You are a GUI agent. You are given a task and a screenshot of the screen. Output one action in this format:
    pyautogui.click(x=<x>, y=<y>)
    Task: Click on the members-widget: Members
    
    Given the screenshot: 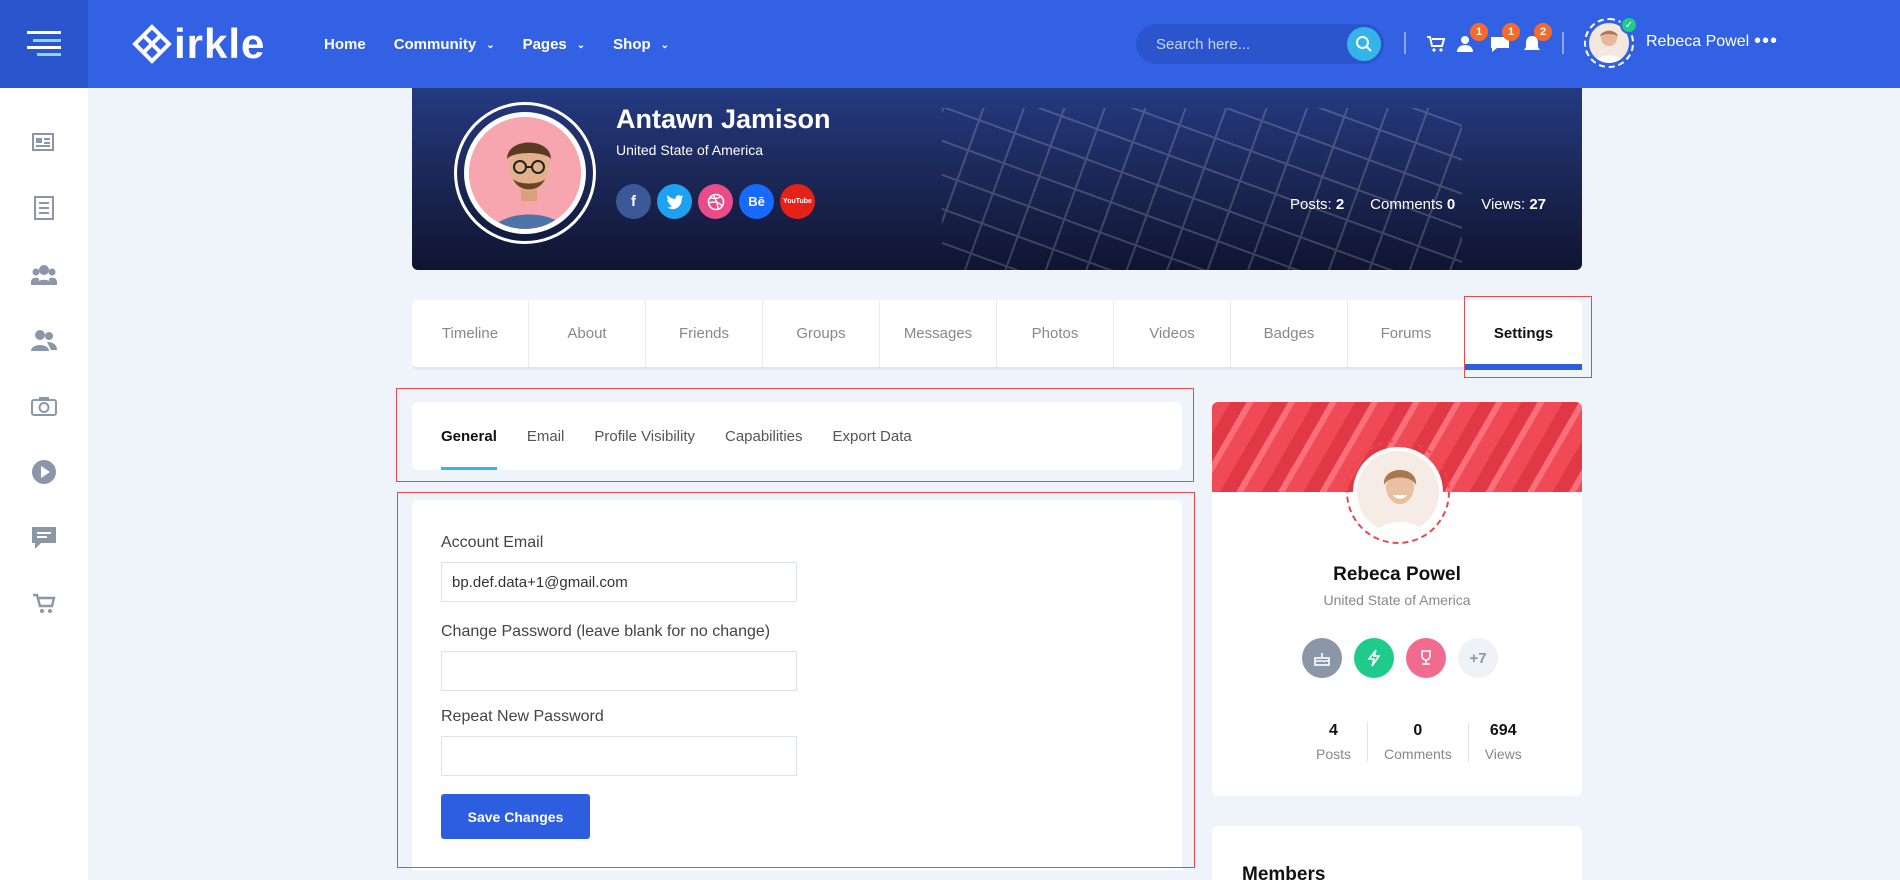 What is the action you would take?
    pyautogui.click(x=1397, y=853)
    